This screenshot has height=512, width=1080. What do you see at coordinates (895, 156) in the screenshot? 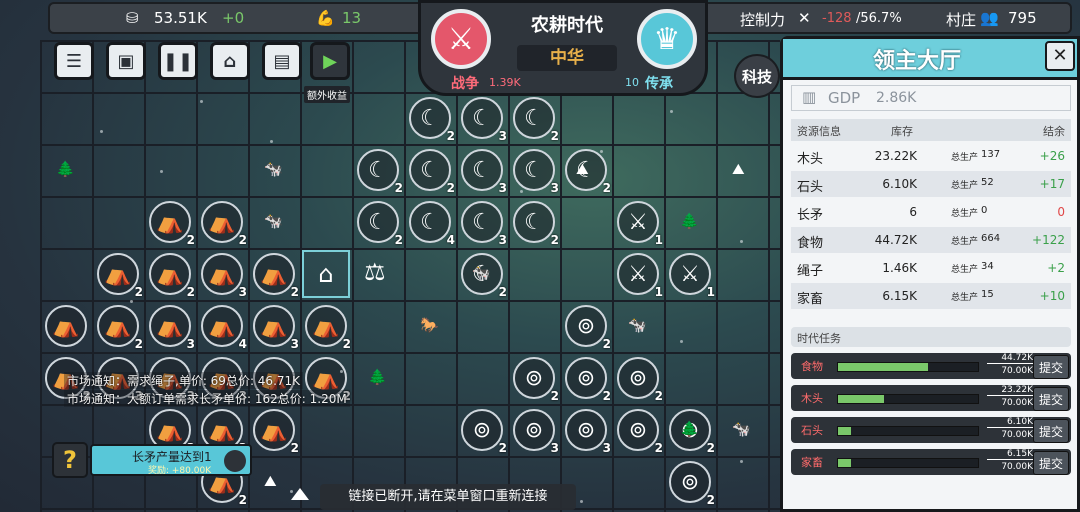
I see `resource-stock: 23.22K` at bounding box center [895, 156].